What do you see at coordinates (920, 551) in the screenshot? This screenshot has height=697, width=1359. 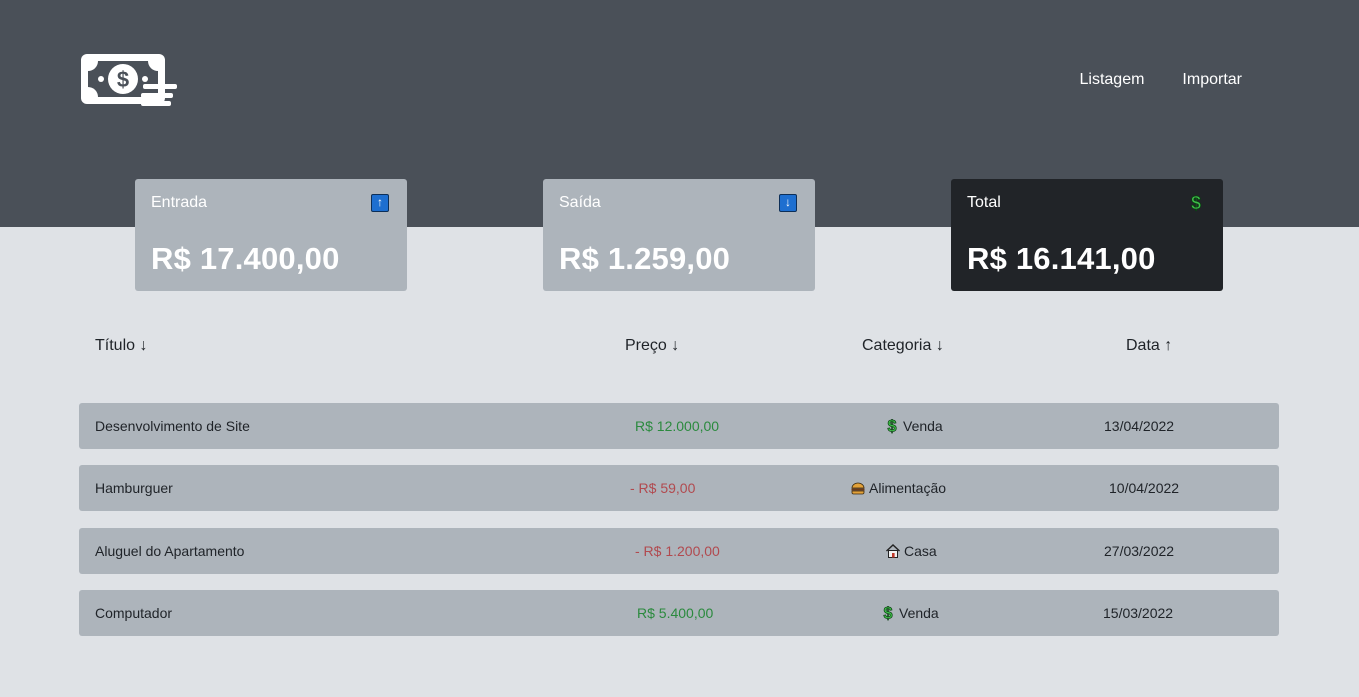 I see `row-category-label: Casa` at bounding box center [920, 551].